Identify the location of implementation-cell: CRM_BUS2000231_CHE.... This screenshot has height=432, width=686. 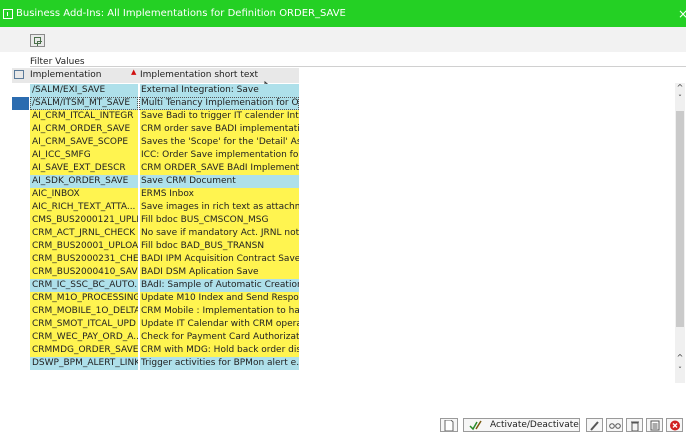
(84, 259).